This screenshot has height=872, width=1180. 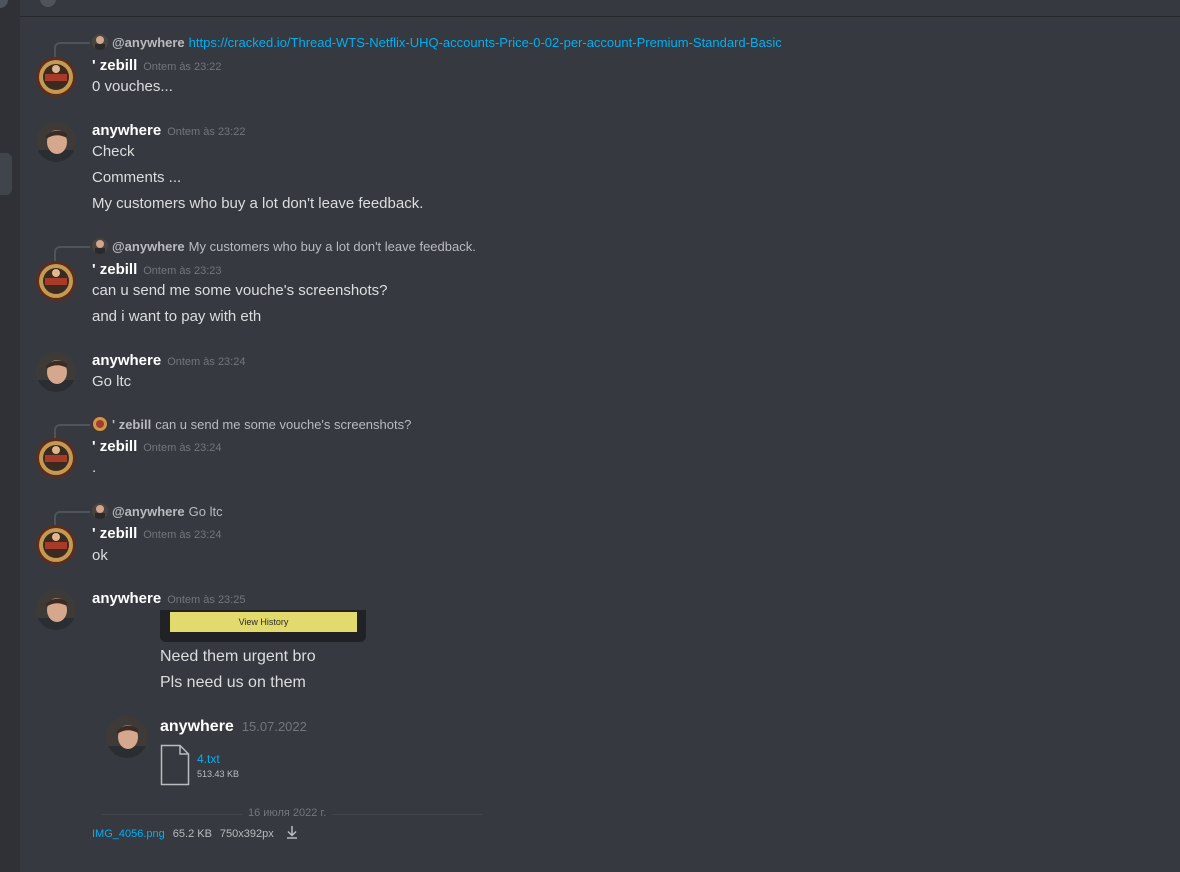 I want to click on reply-preview: @anywhere Go ltc, so click(x=138, y=515).